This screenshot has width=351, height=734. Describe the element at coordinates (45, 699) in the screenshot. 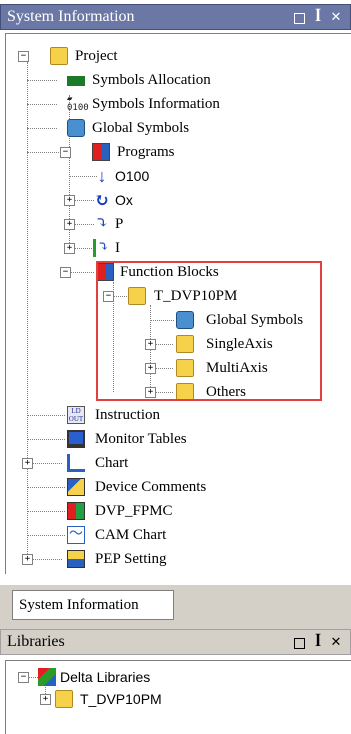

I see `expand-icon: +` at that location.